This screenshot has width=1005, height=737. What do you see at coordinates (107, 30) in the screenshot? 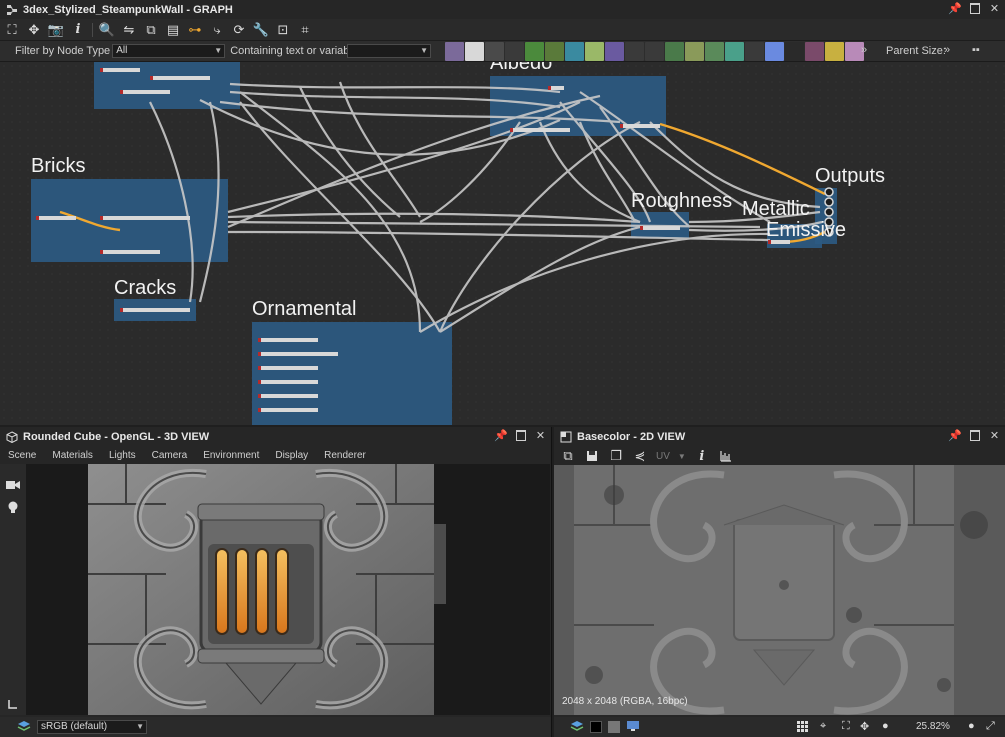
I see `search-icon: 🔍` at bounding box center [107, 30].